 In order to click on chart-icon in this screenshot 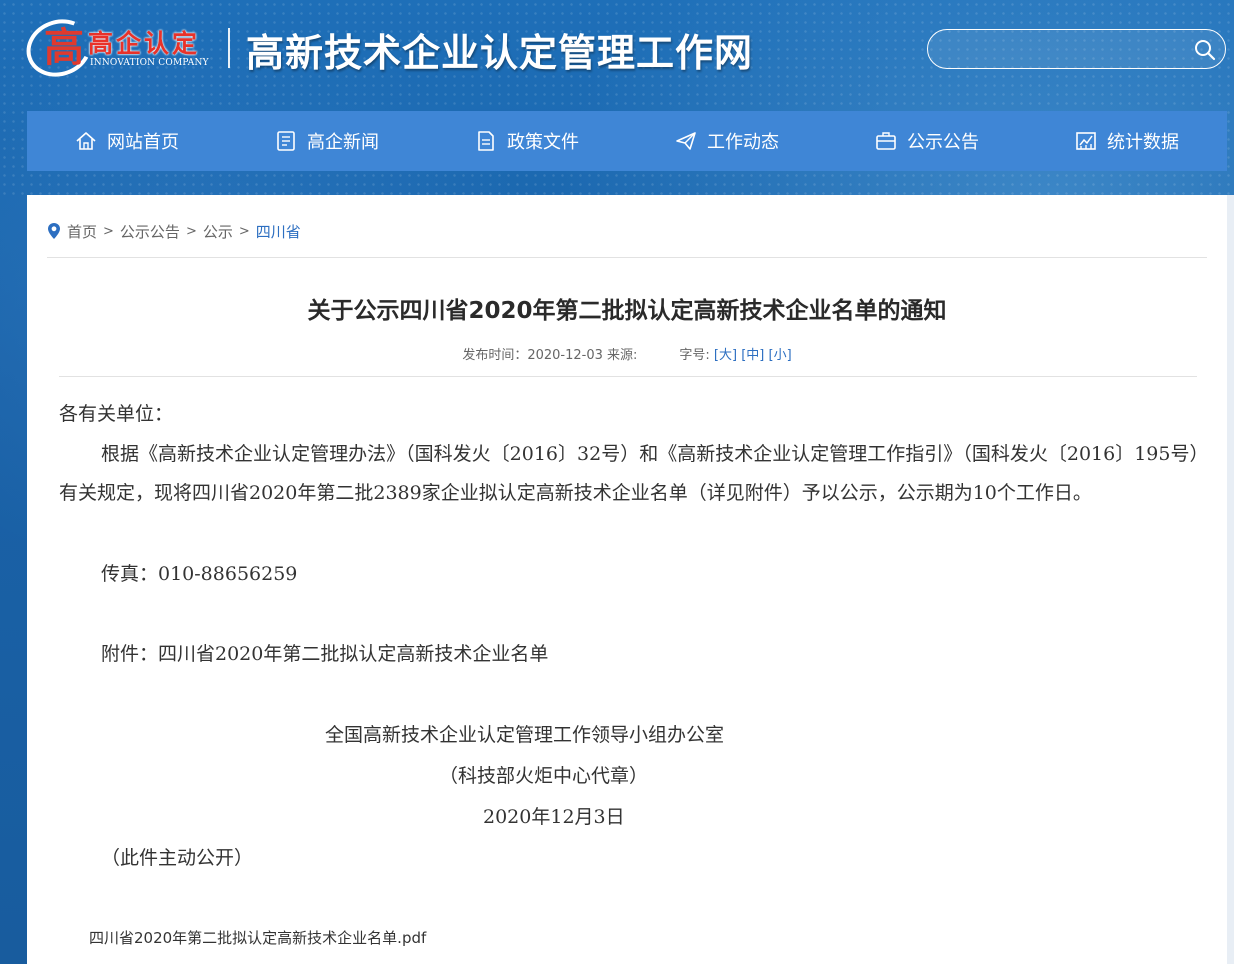, I will do `click(1086, 141)`.